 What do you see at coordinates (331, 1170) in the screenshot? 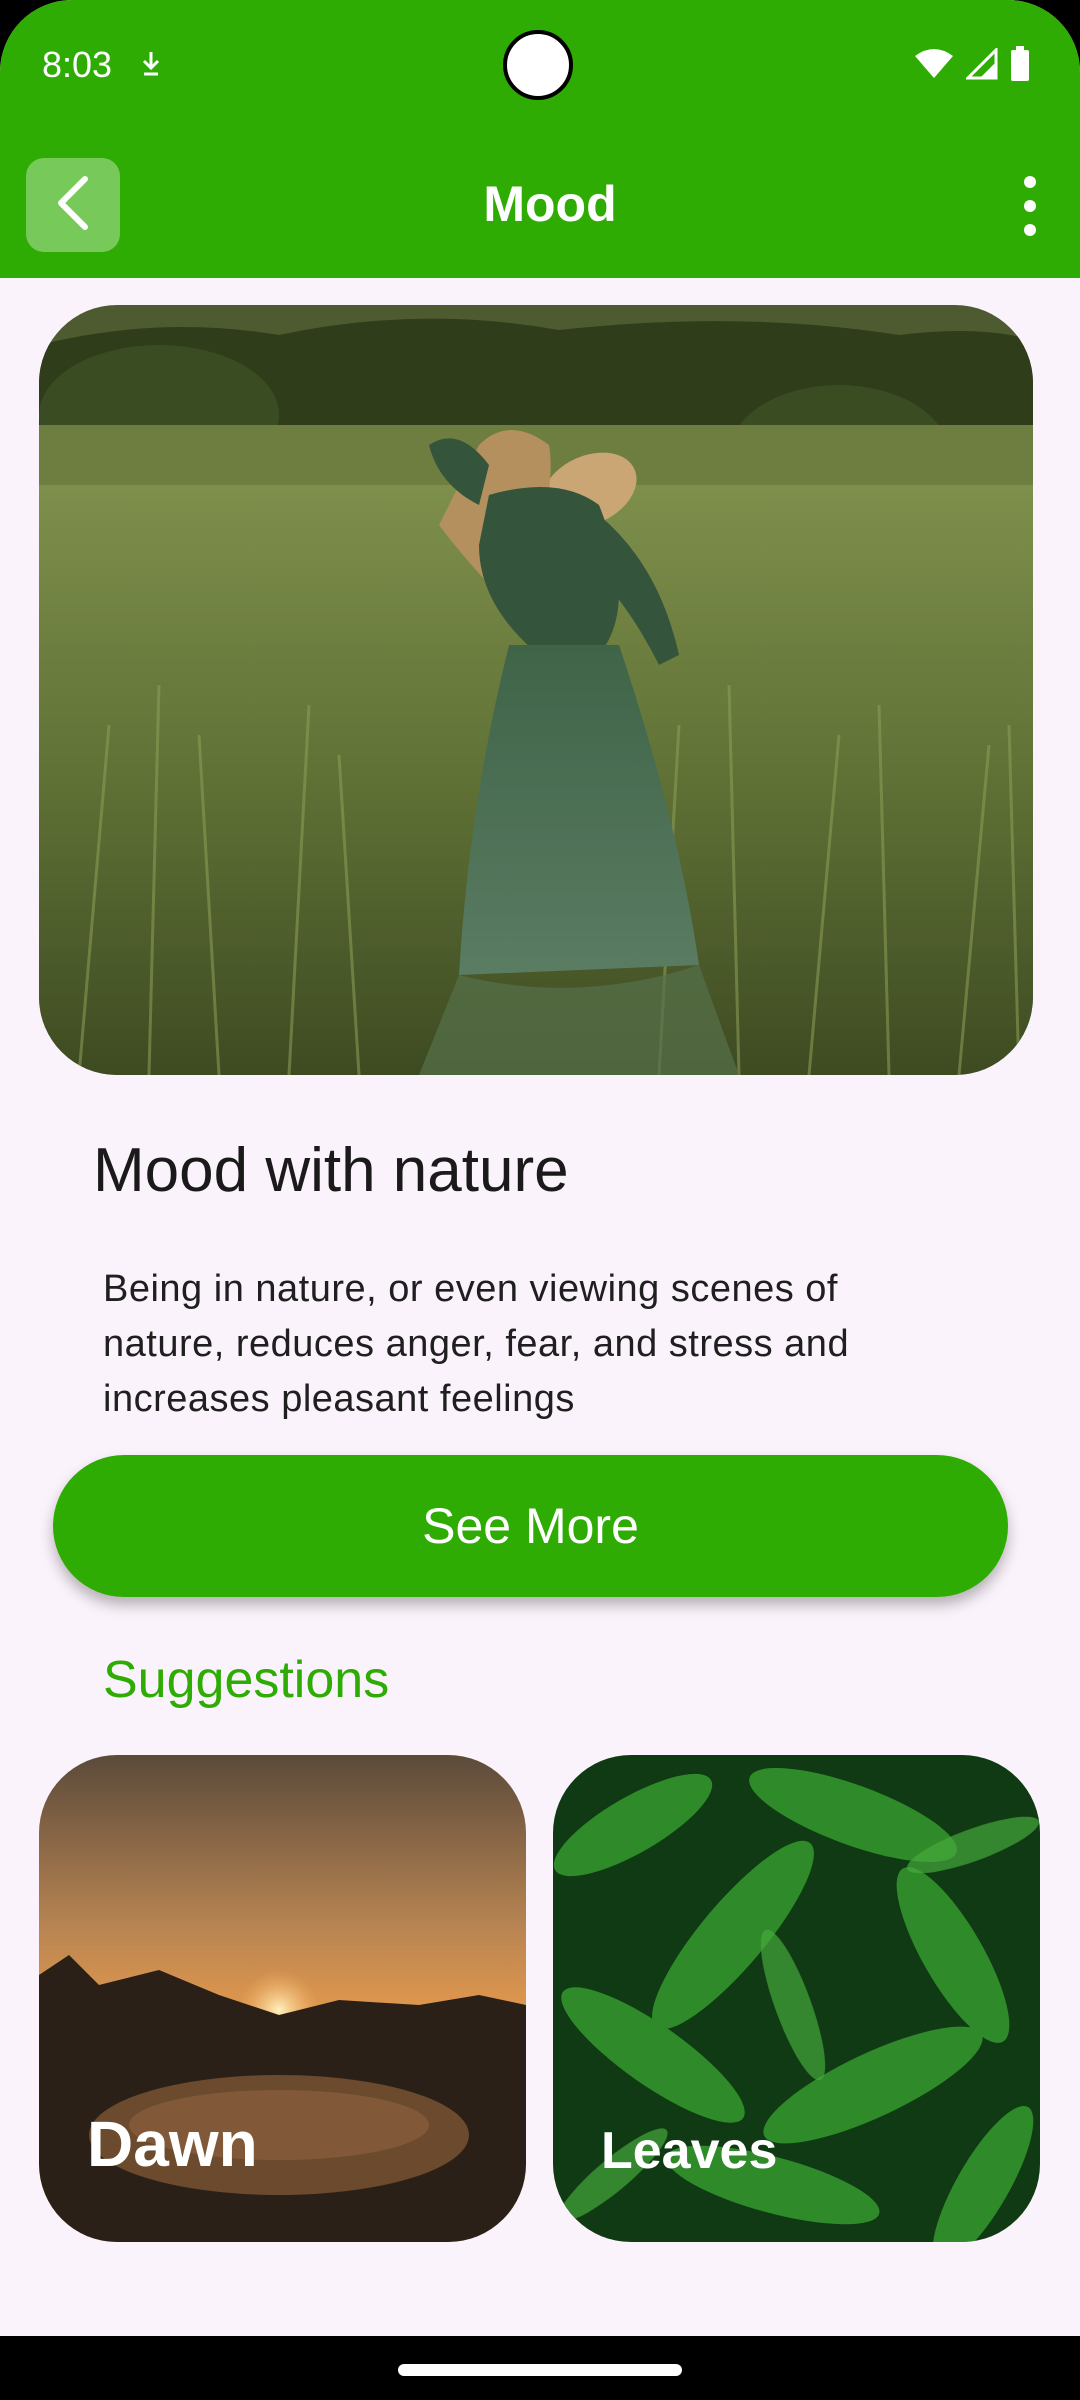
I see `headline: Mood with nature` at bounding box center [331, 1170].